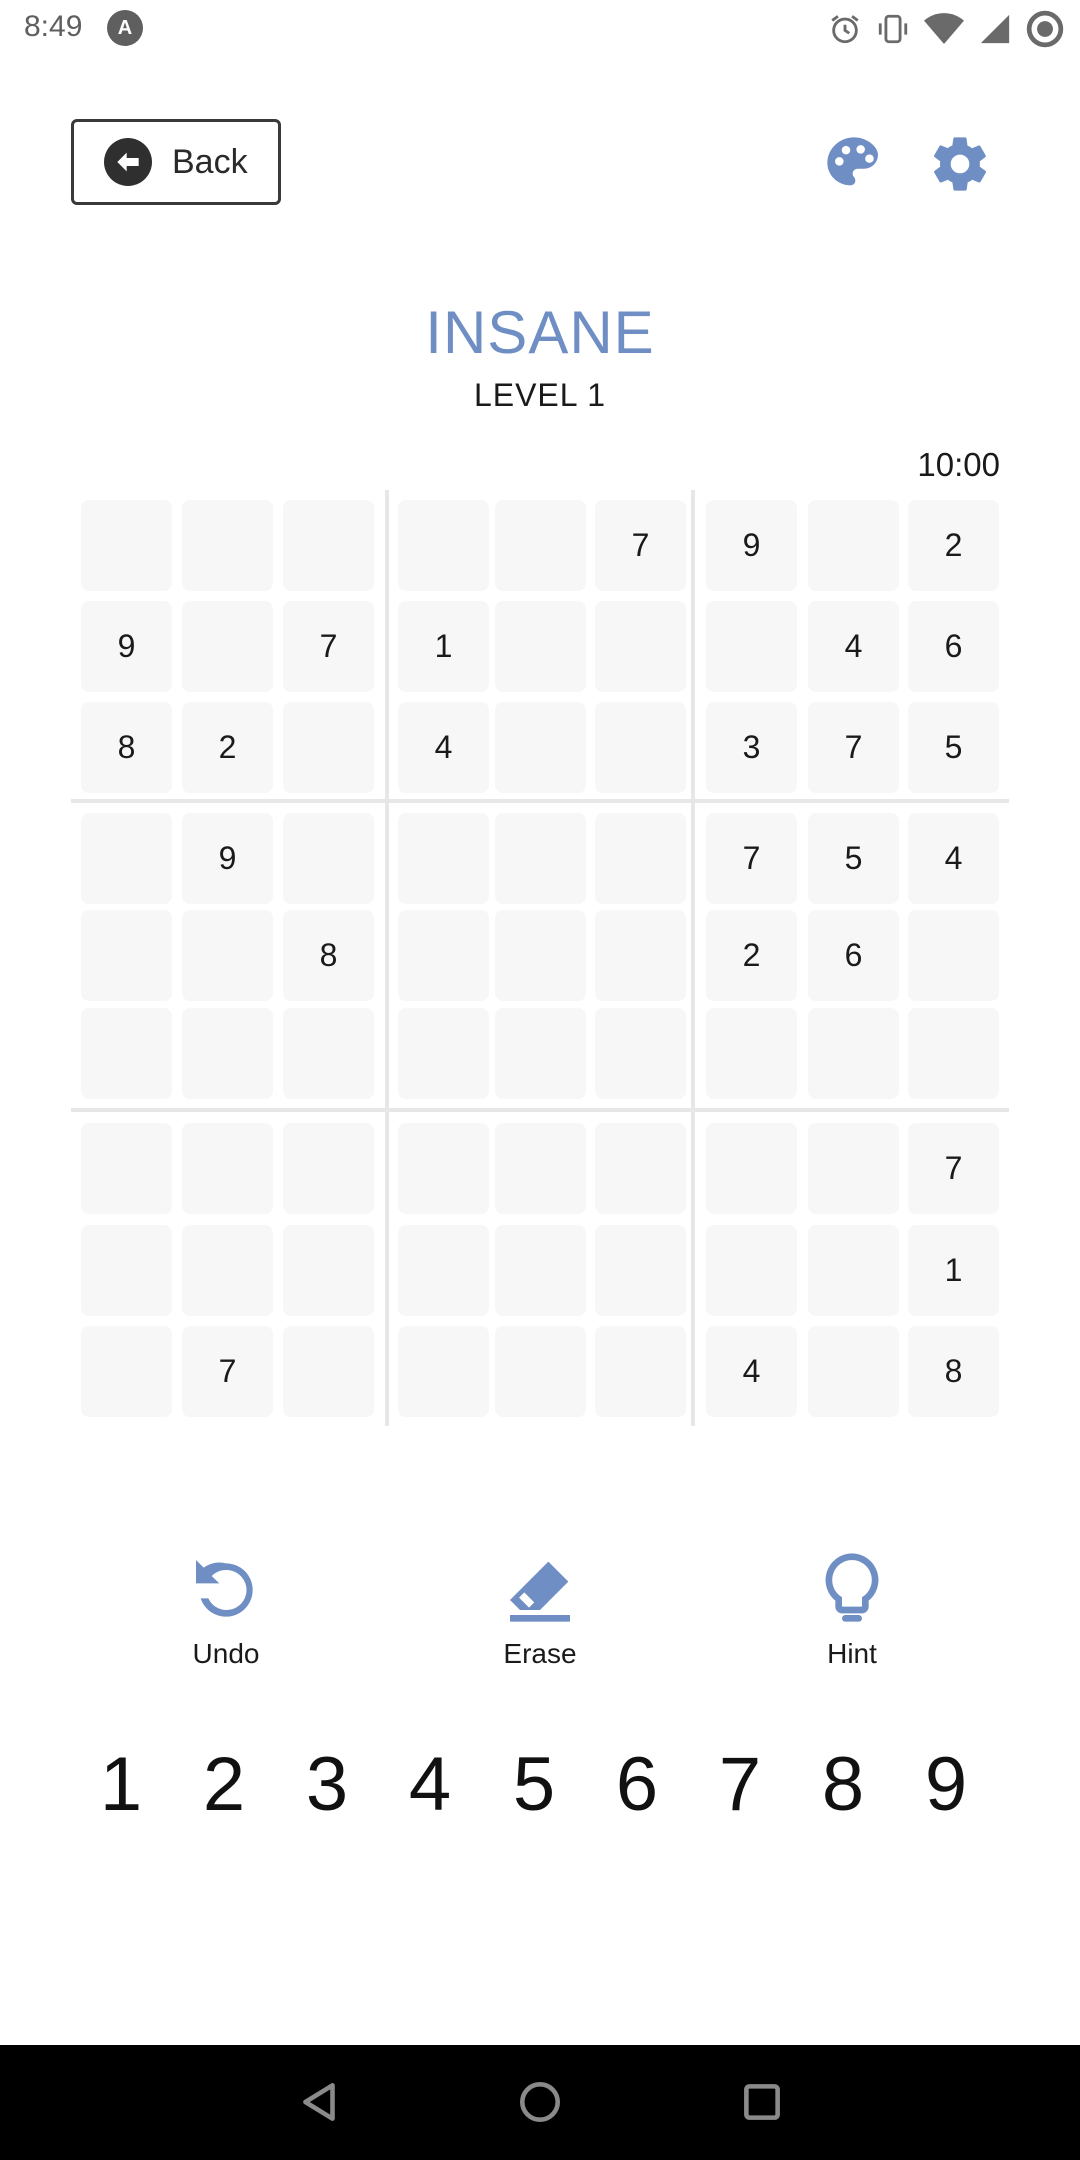 The height and width of the screenshot is (2160, 1080). What do you see at coordinates (854, 164) in the screenshot?
I see `palette-button` at bounding box center [854, 164].